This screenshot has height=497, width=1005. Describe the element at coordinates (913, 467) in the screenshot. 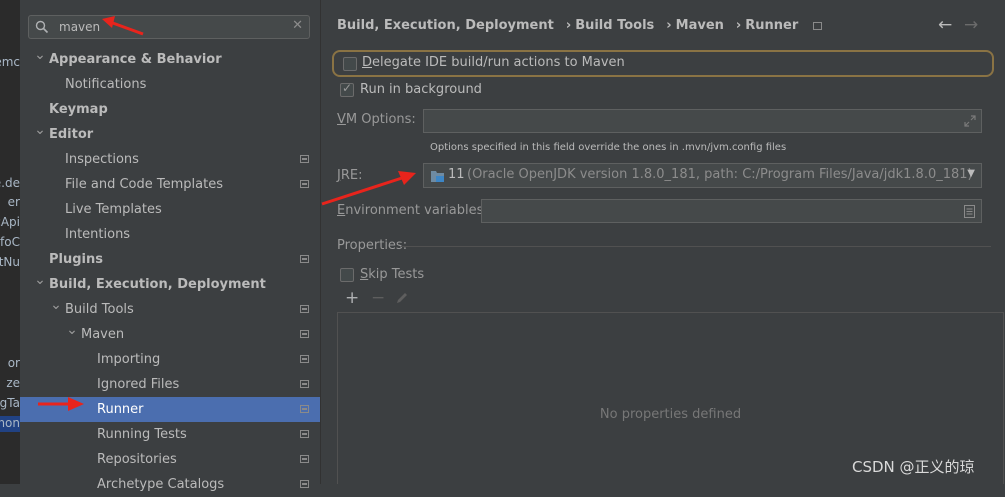

I see `watermark: CSDN @正义的琼` at that location.